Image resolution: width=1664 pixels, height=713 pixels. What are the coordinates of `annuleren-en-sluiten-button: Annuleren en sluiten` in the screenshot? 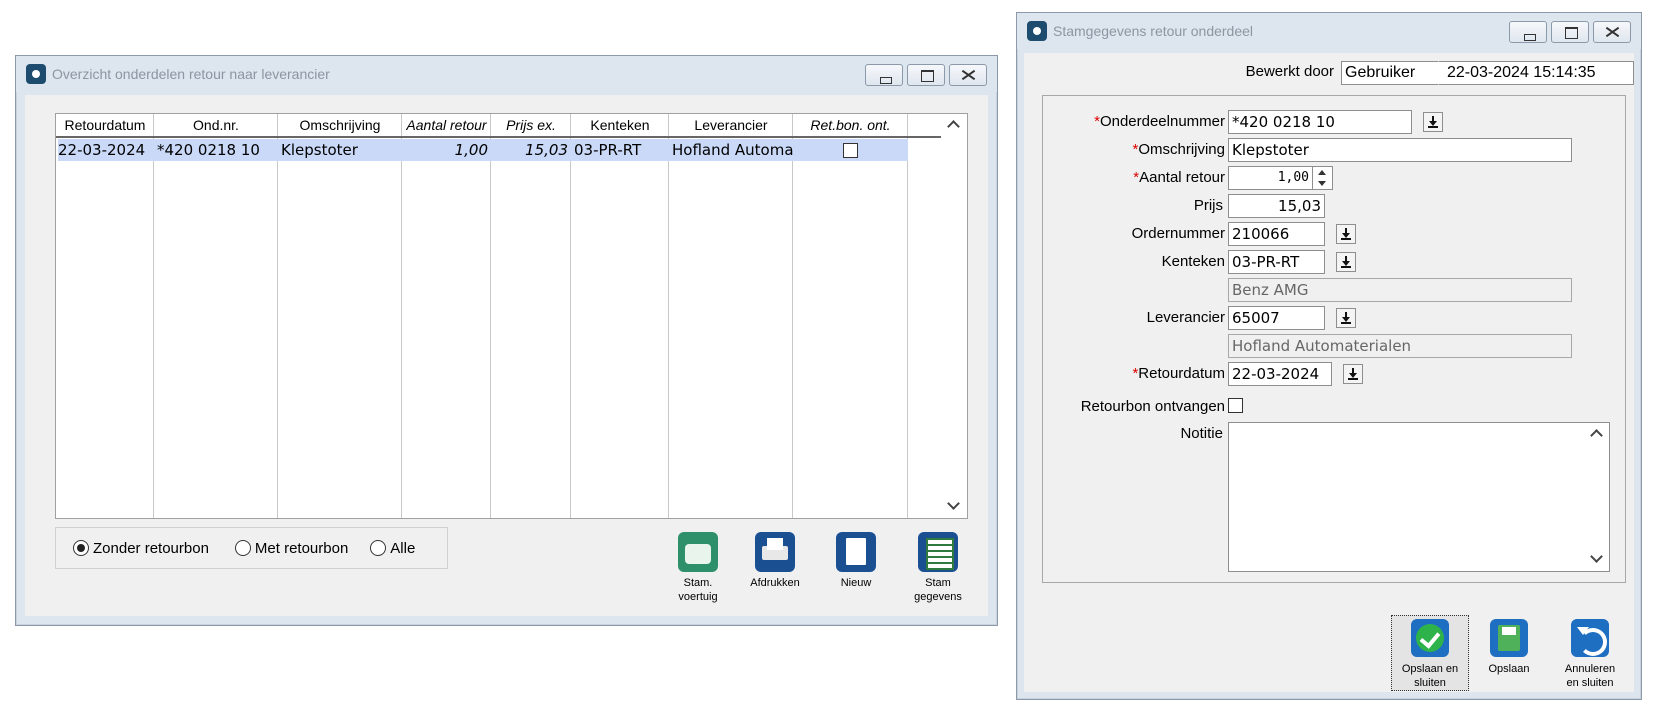 It's located at (1590, 654).